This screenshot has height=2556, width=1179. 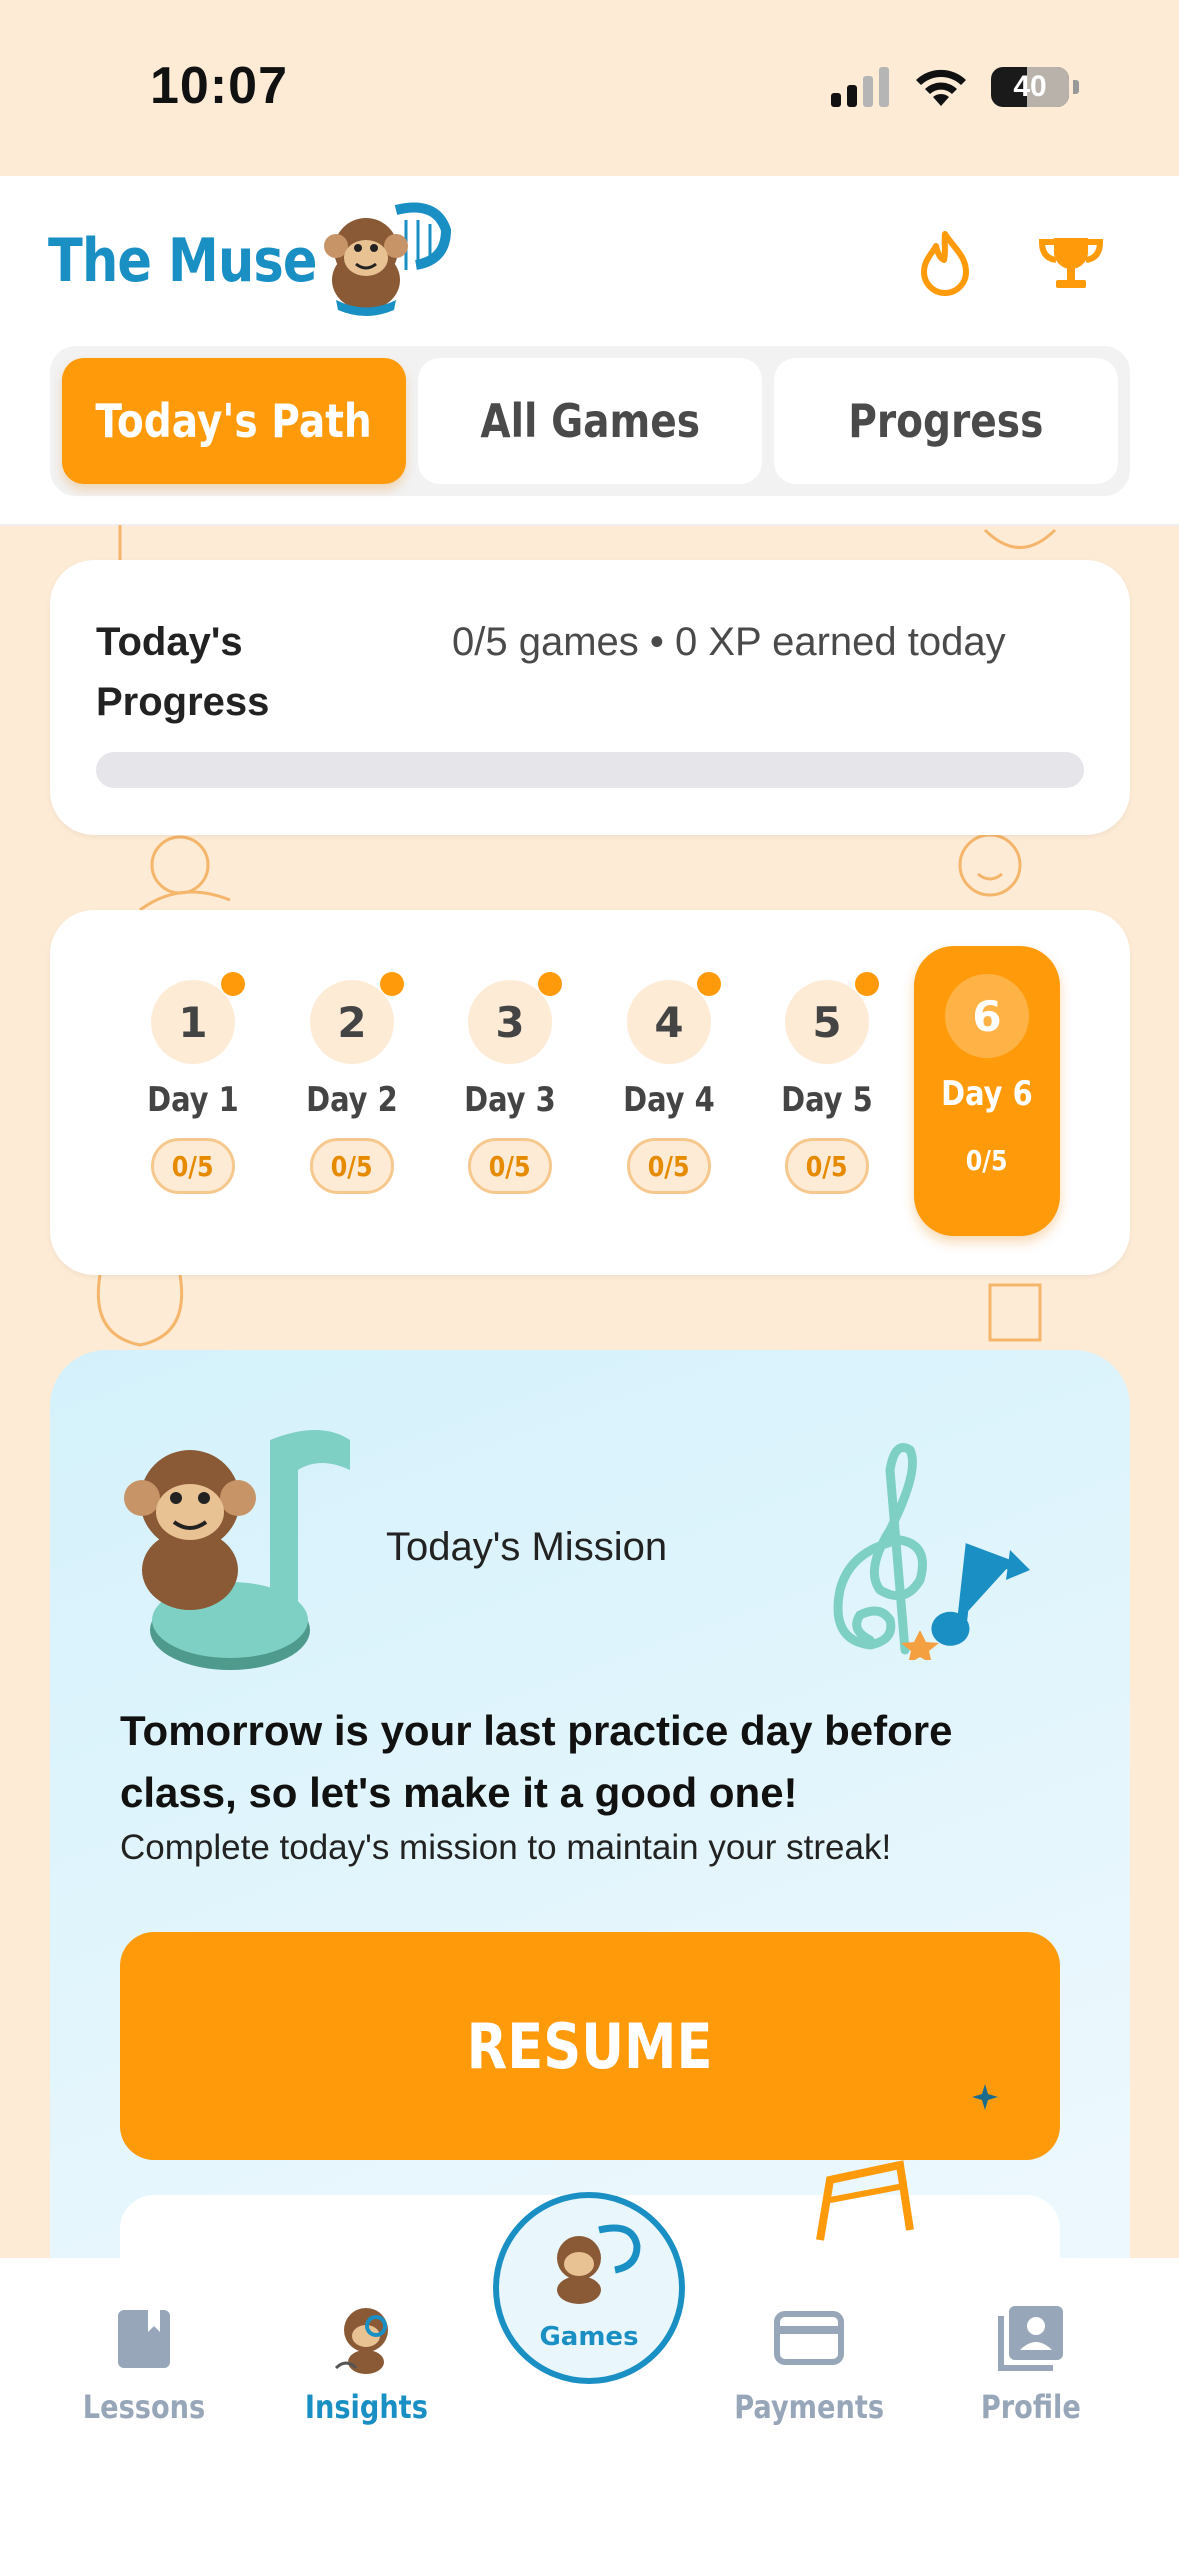 I want to click on day-label: Day 1, so click(x=193, y=1100).